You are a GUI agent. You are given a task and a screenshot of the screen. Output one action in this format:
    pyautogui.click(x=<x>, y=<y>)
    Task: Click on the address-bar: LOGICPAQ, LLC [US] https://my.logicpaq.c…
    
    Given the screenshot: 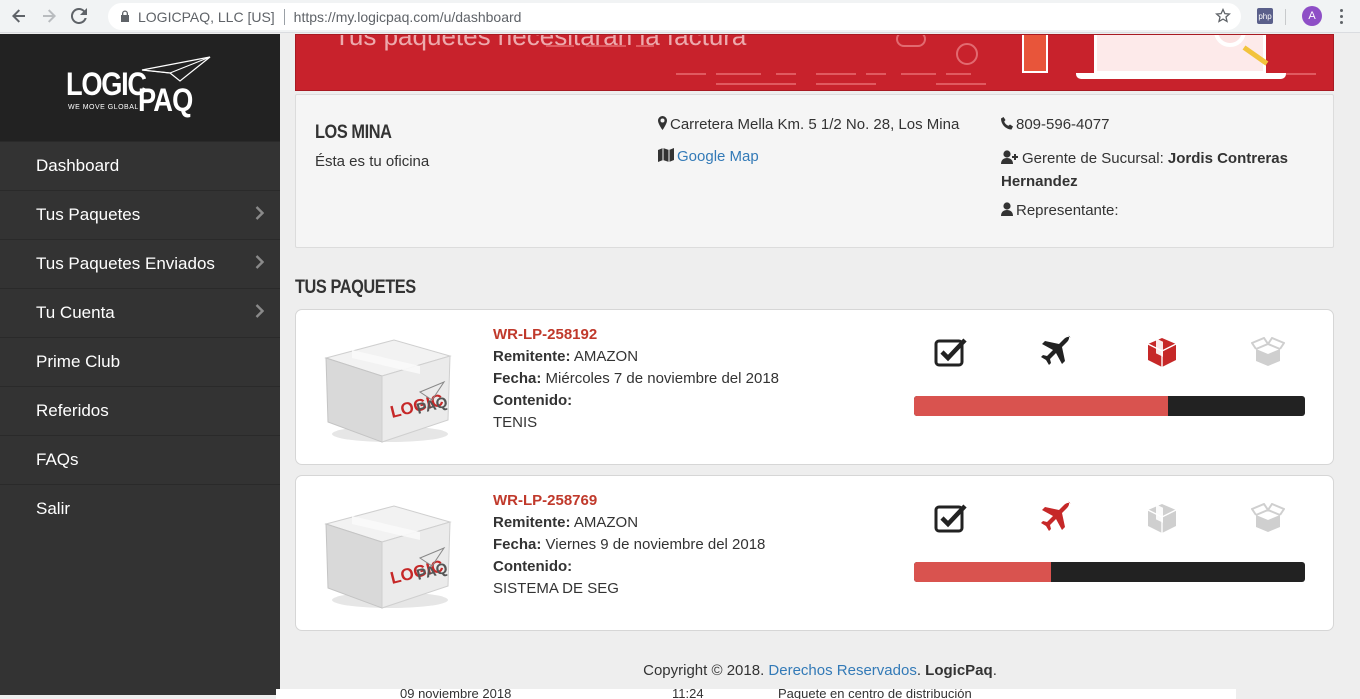 What is the action you would take?
    pyautogui.click(x=674, y=16)
    